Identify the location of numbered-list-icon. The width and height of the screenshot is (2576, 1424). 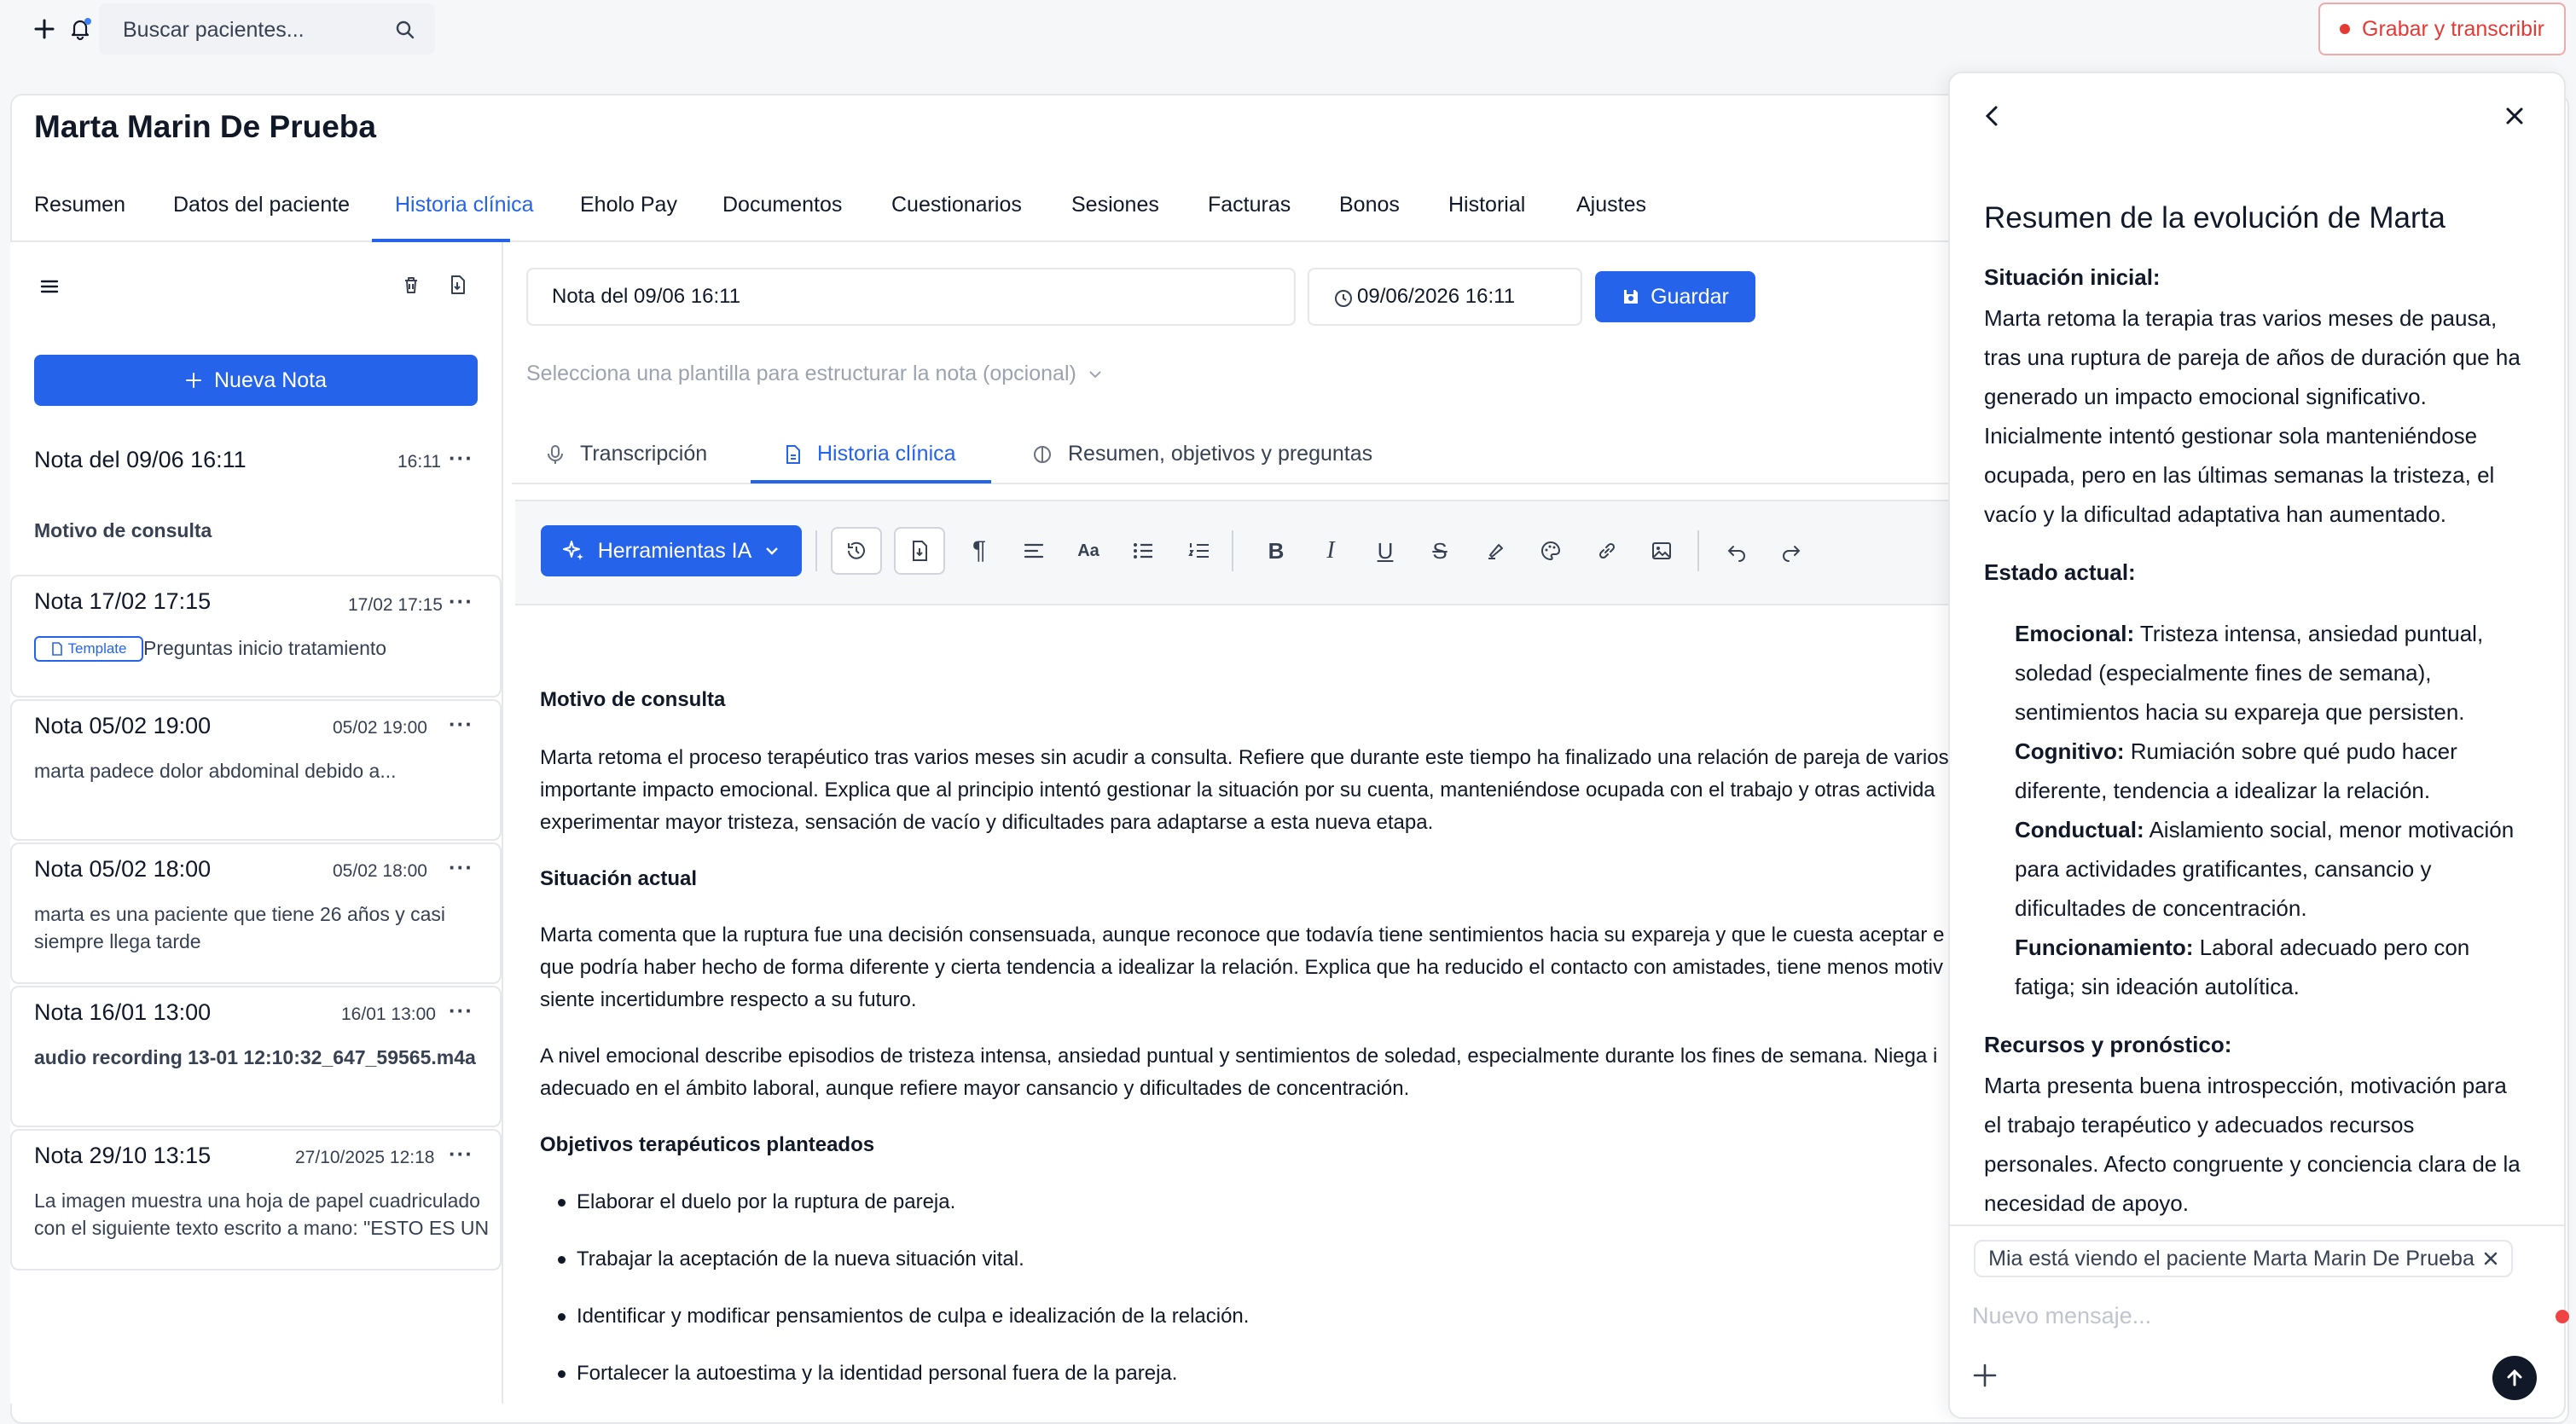
(1199, 550).